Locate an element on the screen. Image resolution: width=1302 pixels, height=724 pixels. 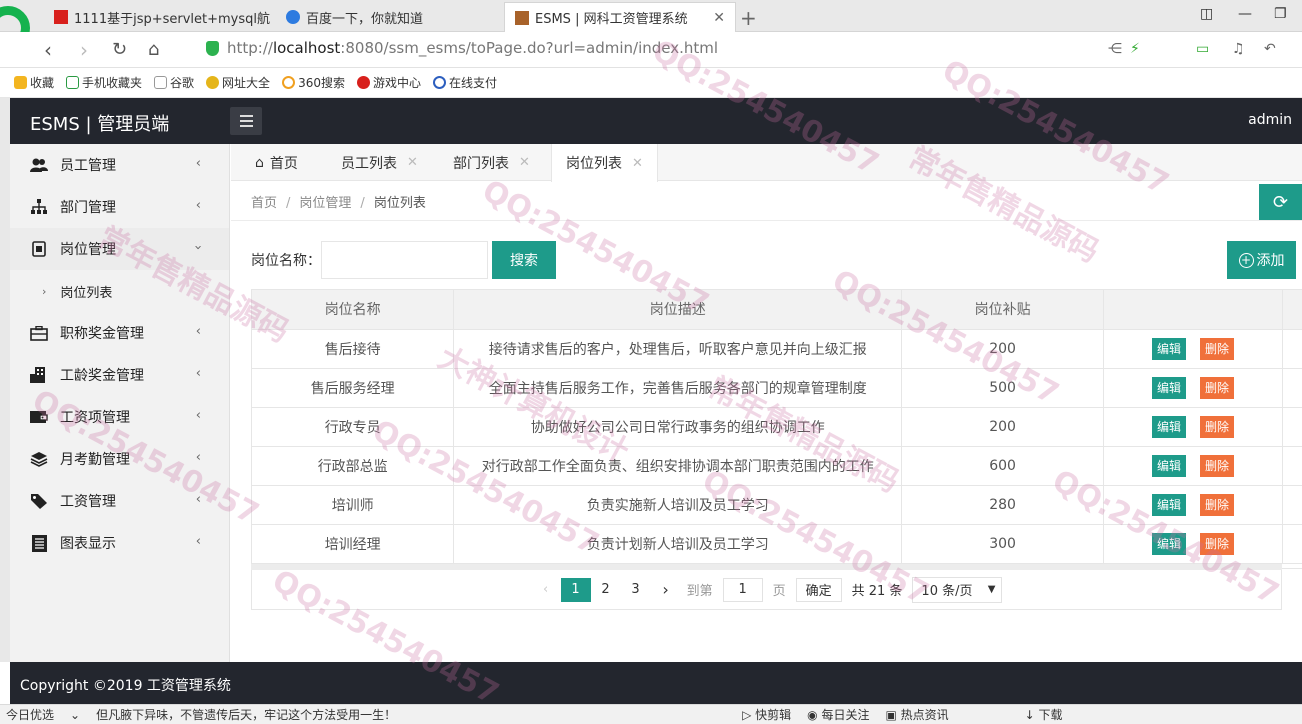
sidebar-item-attendance: 月考勤管理 ‹ is located at coordinates (119, 459).